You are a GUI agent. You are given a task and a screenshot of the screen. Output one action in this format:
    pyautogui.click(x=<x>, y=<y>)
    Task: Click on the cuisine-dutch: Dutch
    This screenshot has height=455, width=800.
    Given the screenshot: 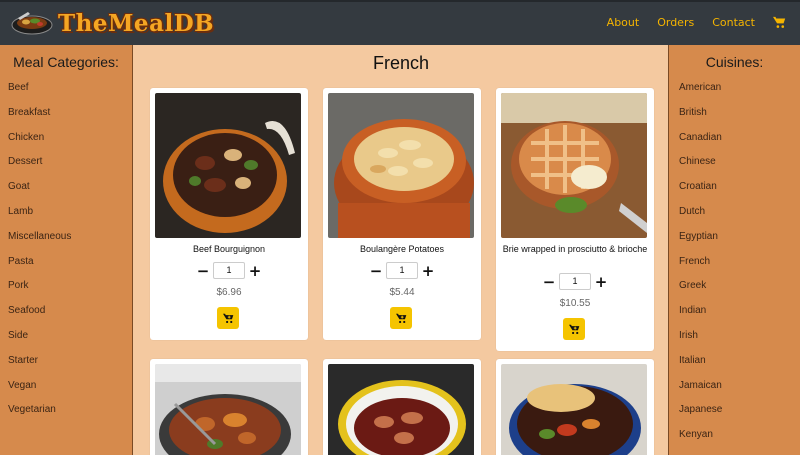 What is the action you would take?
    pyautogui.click(x=734, y=212)
    